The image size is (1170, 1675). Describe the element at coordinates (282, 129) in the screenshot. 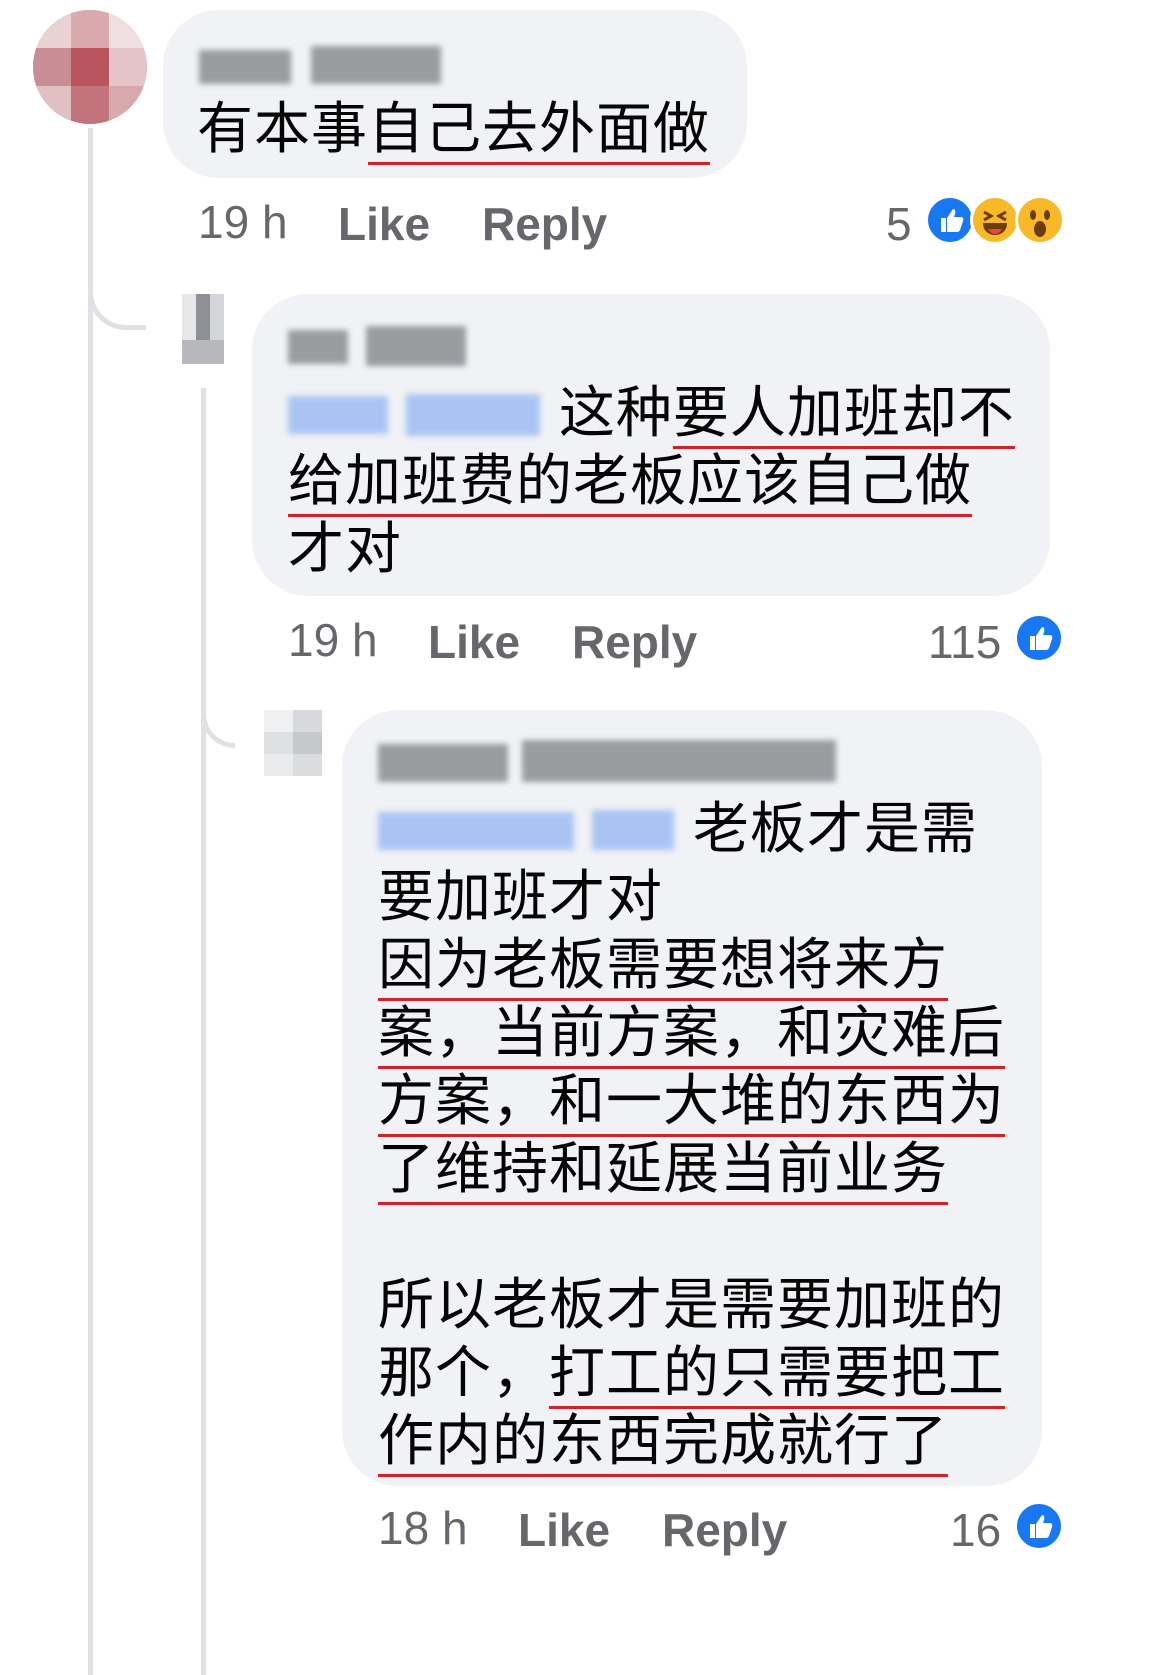

I see `comment-text-segment: 有本事` at that location.